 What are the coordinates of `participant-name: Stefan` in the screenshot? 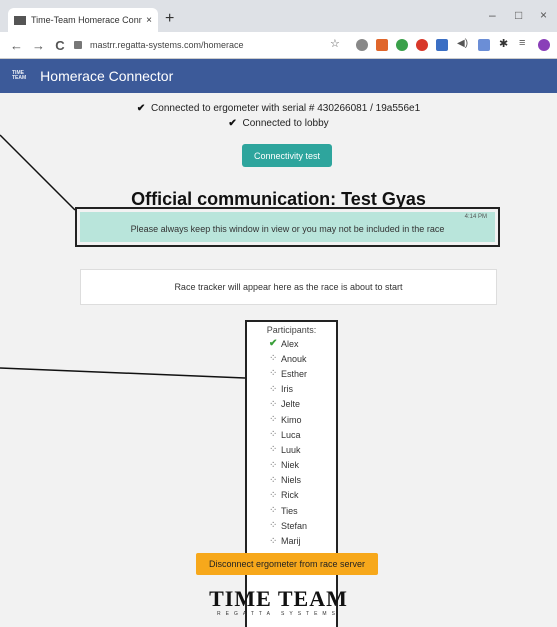 It's located at (294, 525).